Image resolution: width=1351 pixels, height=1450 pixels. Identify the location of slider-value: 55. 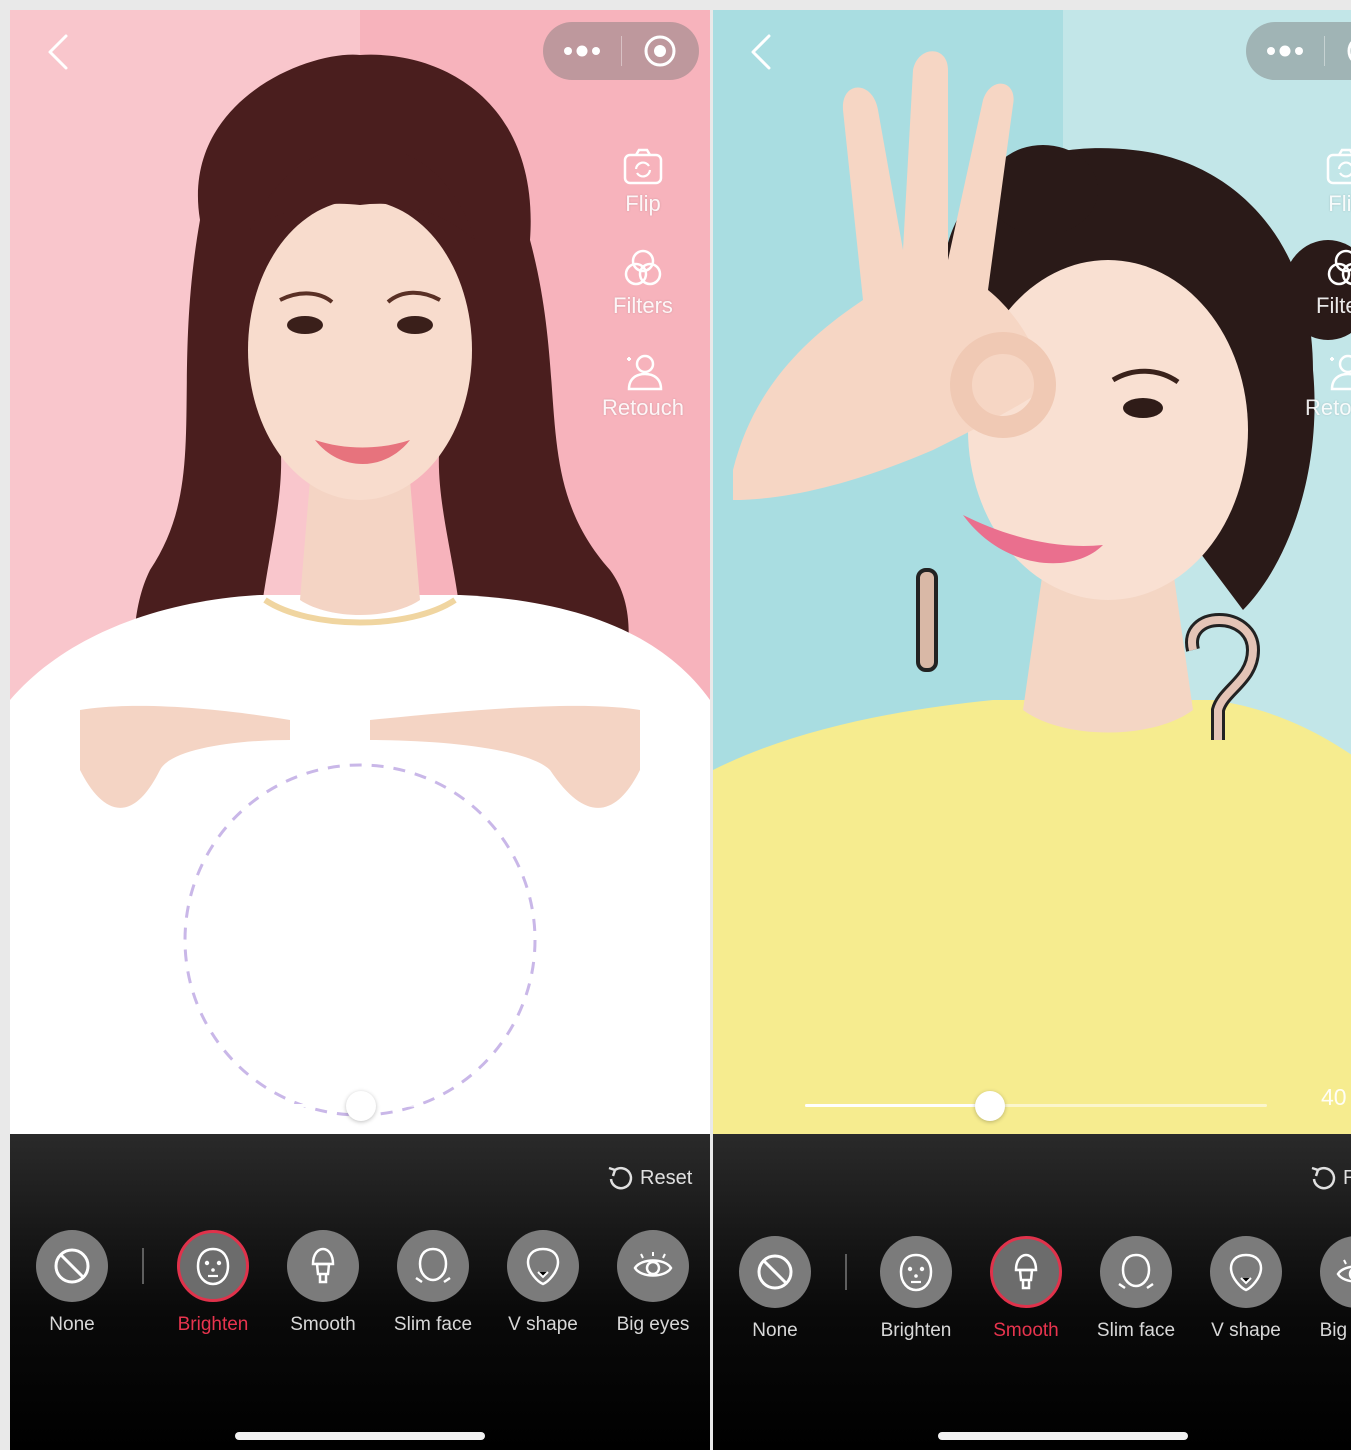
(631, 1097).